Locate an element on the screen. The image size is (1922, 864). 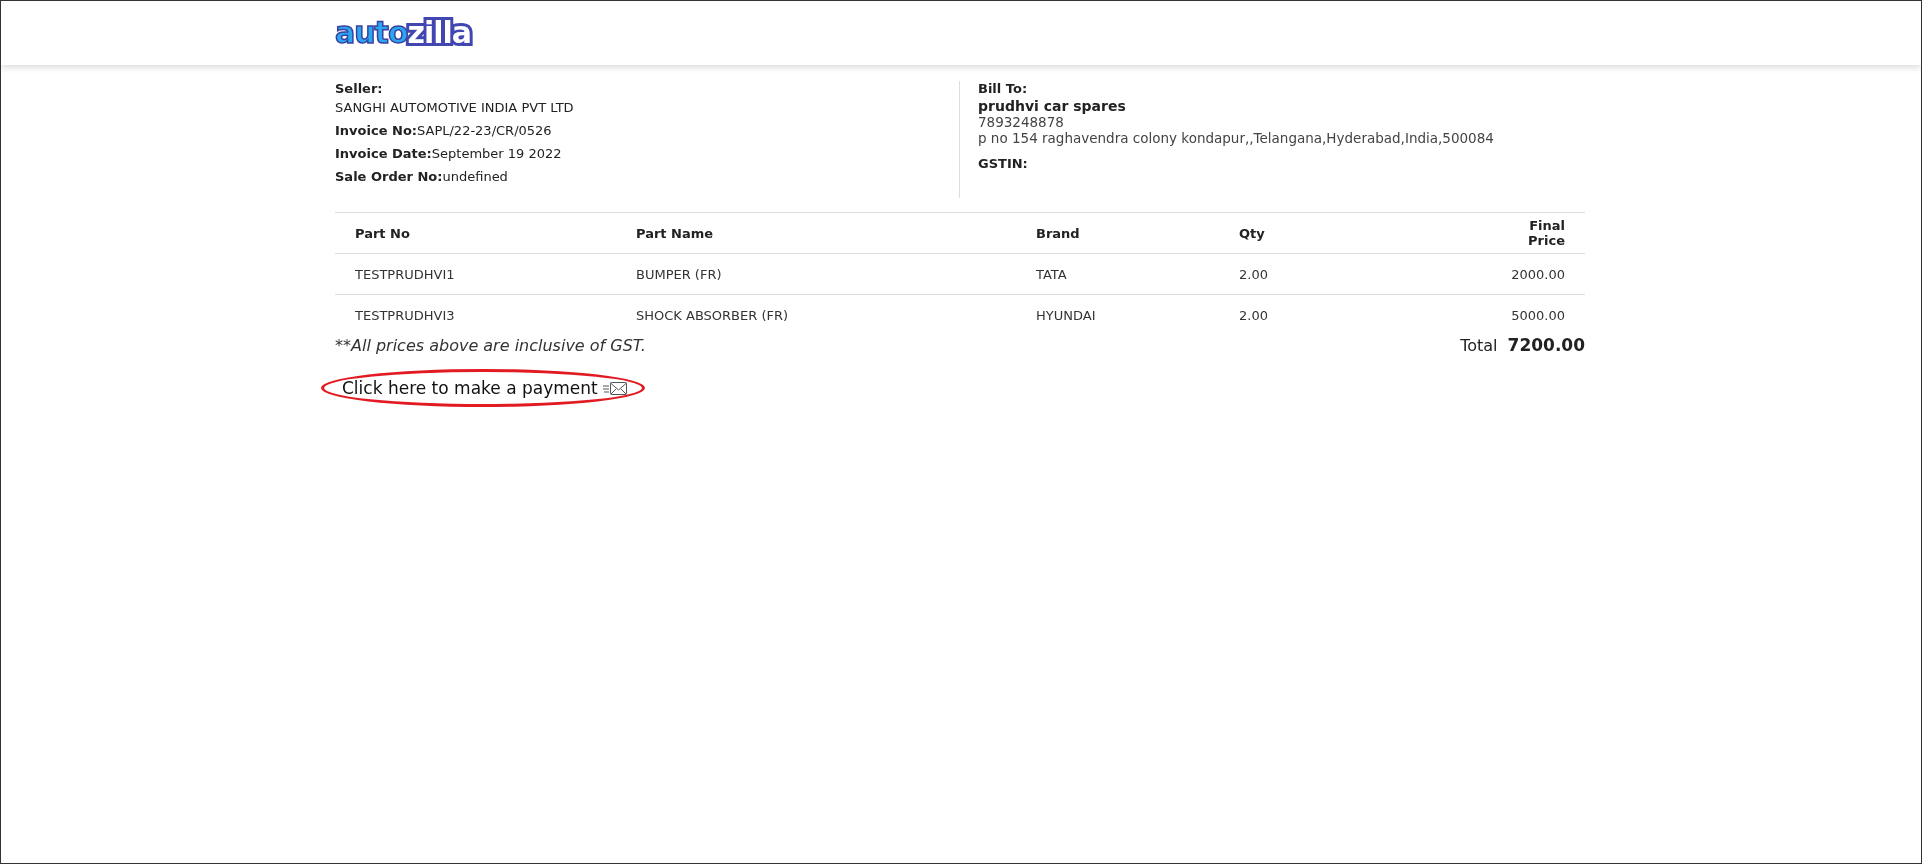
customer-phone: 7893248878 is located at coordinates (1021, 122).